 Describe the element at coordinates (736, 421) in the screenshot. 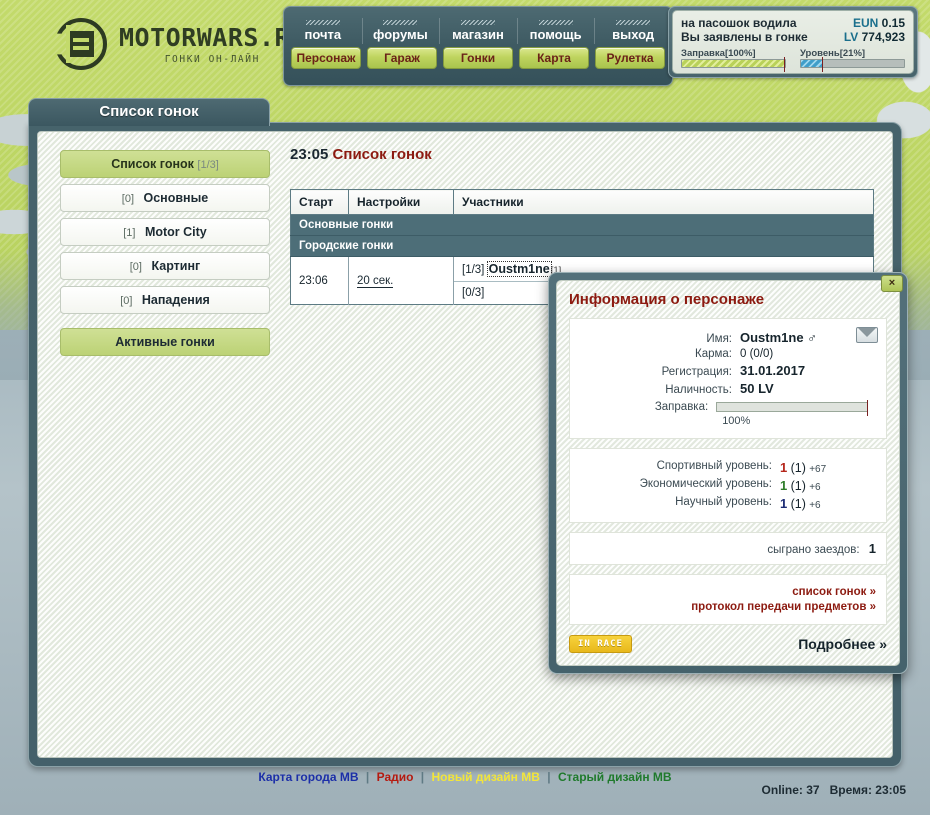

I see `fuel-gauge-text: 100%` at that location.